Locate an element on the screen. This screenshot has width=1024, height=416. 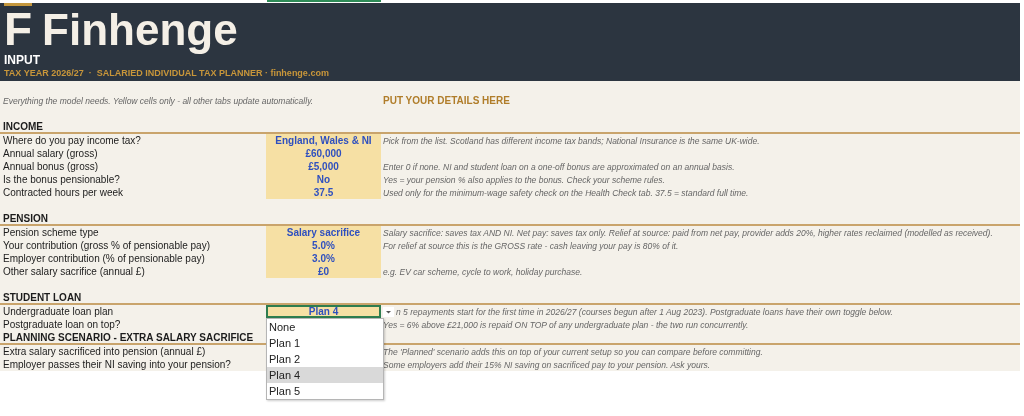
help-note: Used only for the minimum-wage safety check on the Health Check tab. 37.5 = standard full time. is located at coordinates (566, 192).